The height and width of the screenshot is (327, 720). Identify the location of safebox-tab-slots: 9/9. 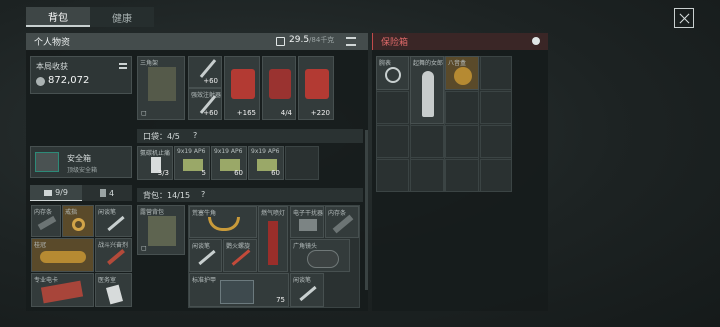
(56, 193).